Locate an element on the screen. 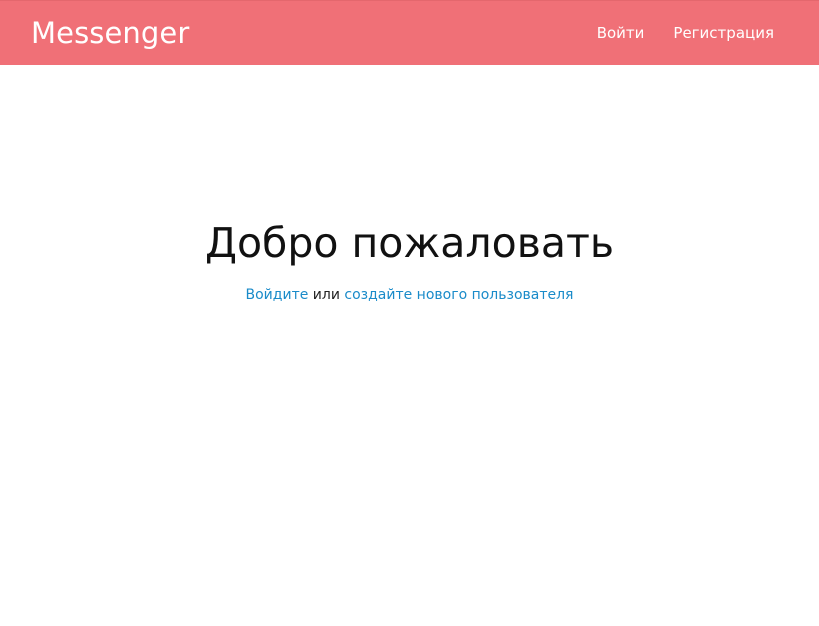  nav-login-link: Войти is located at coordinates (621, 33).